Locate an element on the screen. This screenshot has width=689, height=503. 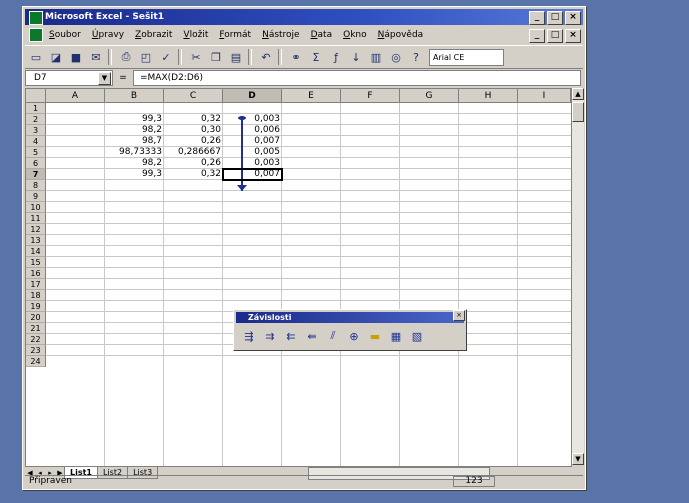
vertical-scrollbar: ▲ ▼ is located at coordinates (578, 276).